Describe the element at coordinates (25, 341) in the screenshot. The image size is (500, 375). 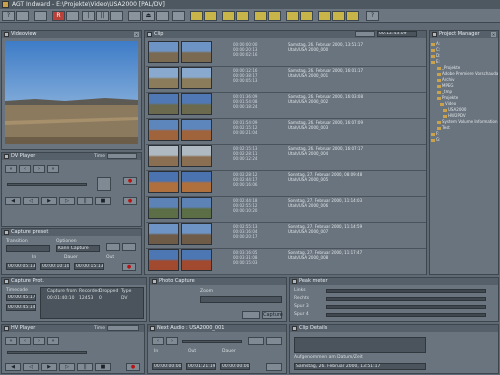
I see `hv-rewind-button: ‹` at that location.